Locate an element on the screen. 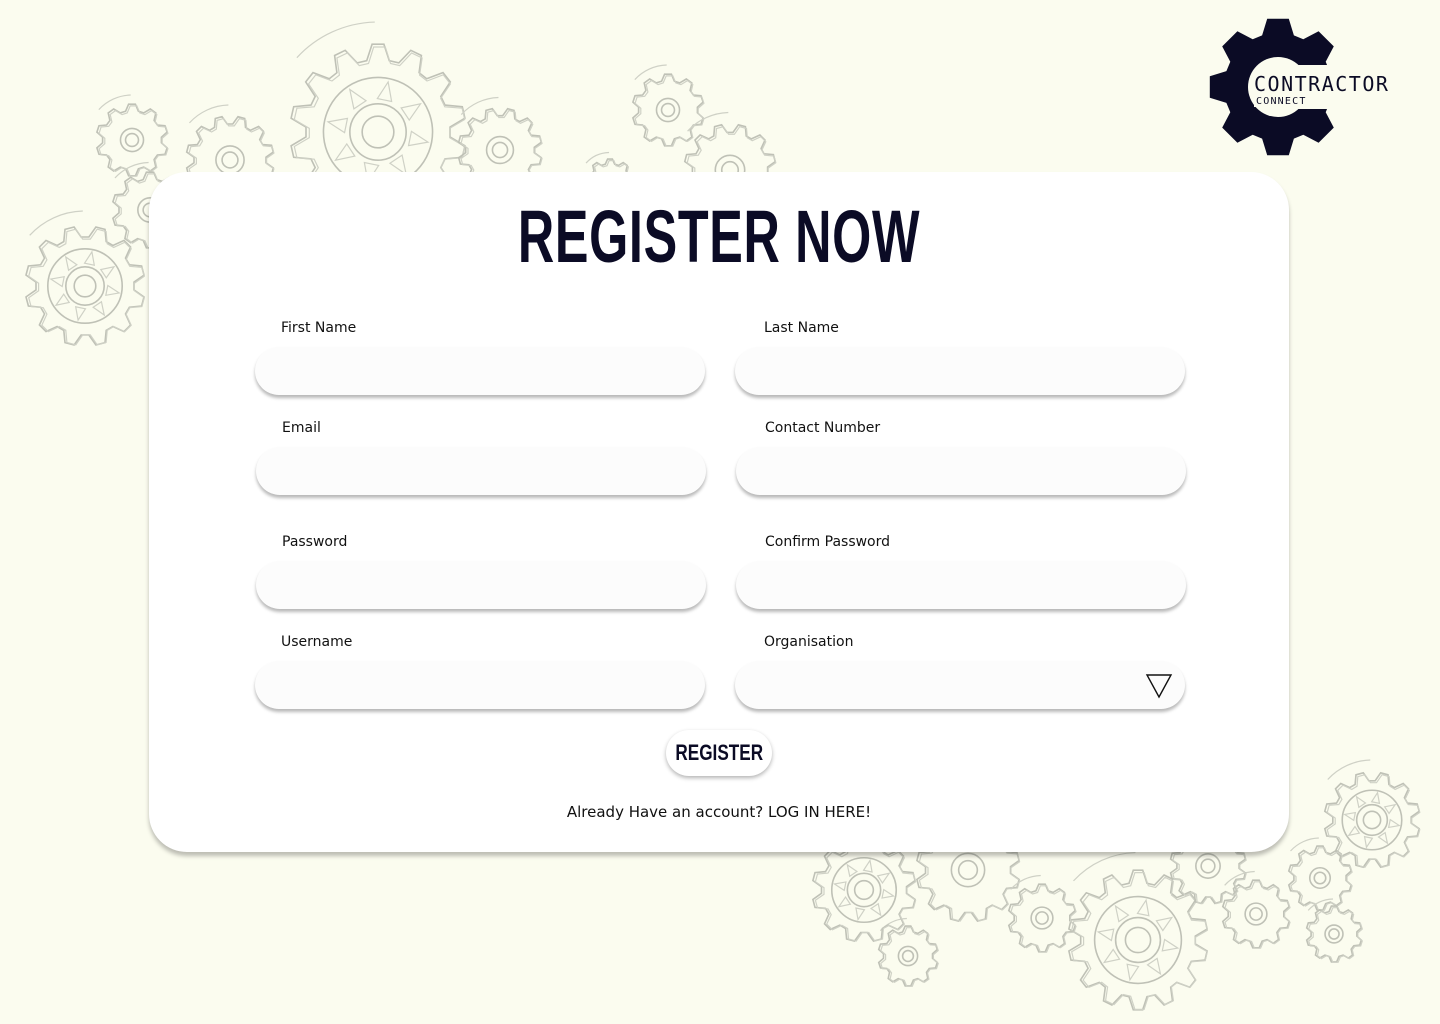 The width and height of the screenshot is (1440, 1024). password-input is located at coordinates (481, 585).